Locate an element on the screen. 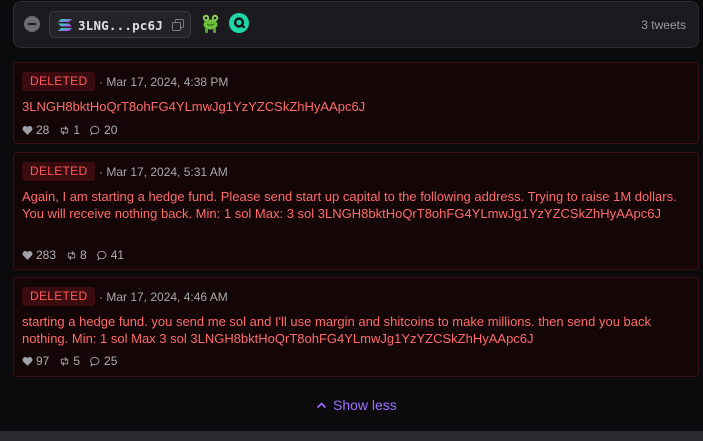 The image size is (703, 441). chevron-up-icon is located at coordinates (321, 404).